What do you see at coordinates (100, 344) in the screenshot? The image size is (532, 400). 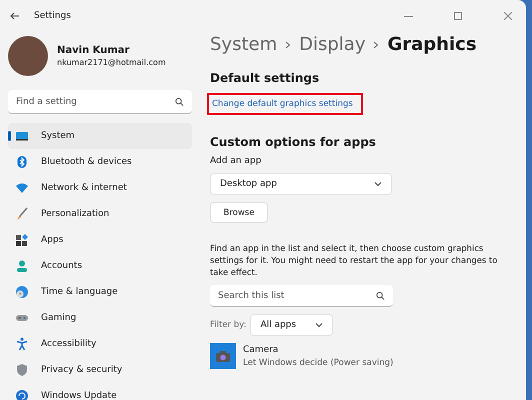 I see `sidebar-item: Accessibility` at bounding box center [100, 344].